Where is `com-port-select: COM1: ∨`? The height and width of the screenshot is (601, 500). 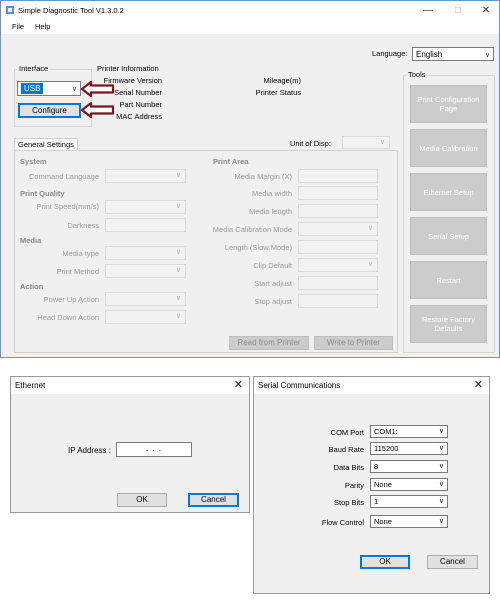 com-port-select: COM1: ∨ is located at coordinates (409, 431).